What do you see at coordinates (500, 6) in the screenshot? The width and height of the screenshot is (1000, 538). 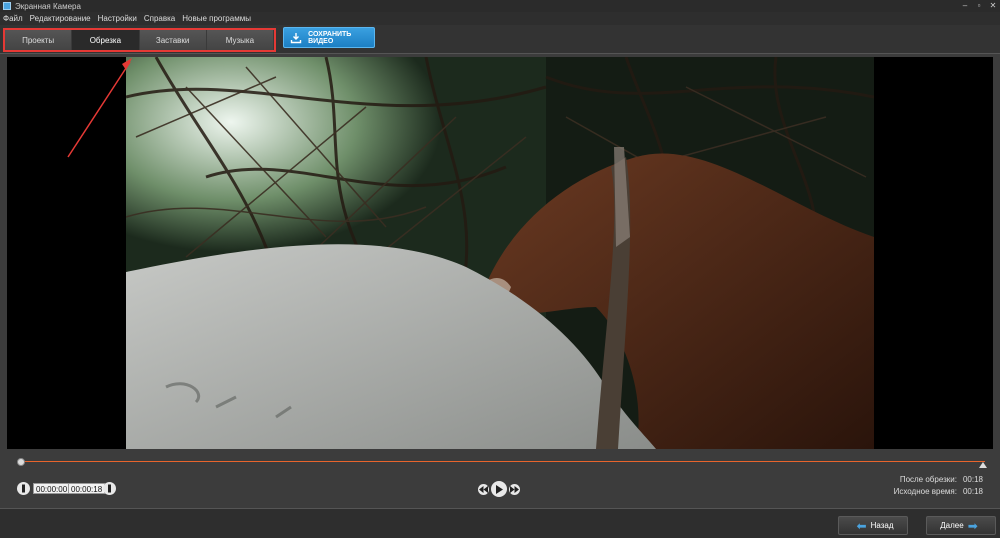 I see `title-bar: Экранная Камера – ▫ ✕` at bounding box center [500, 6].